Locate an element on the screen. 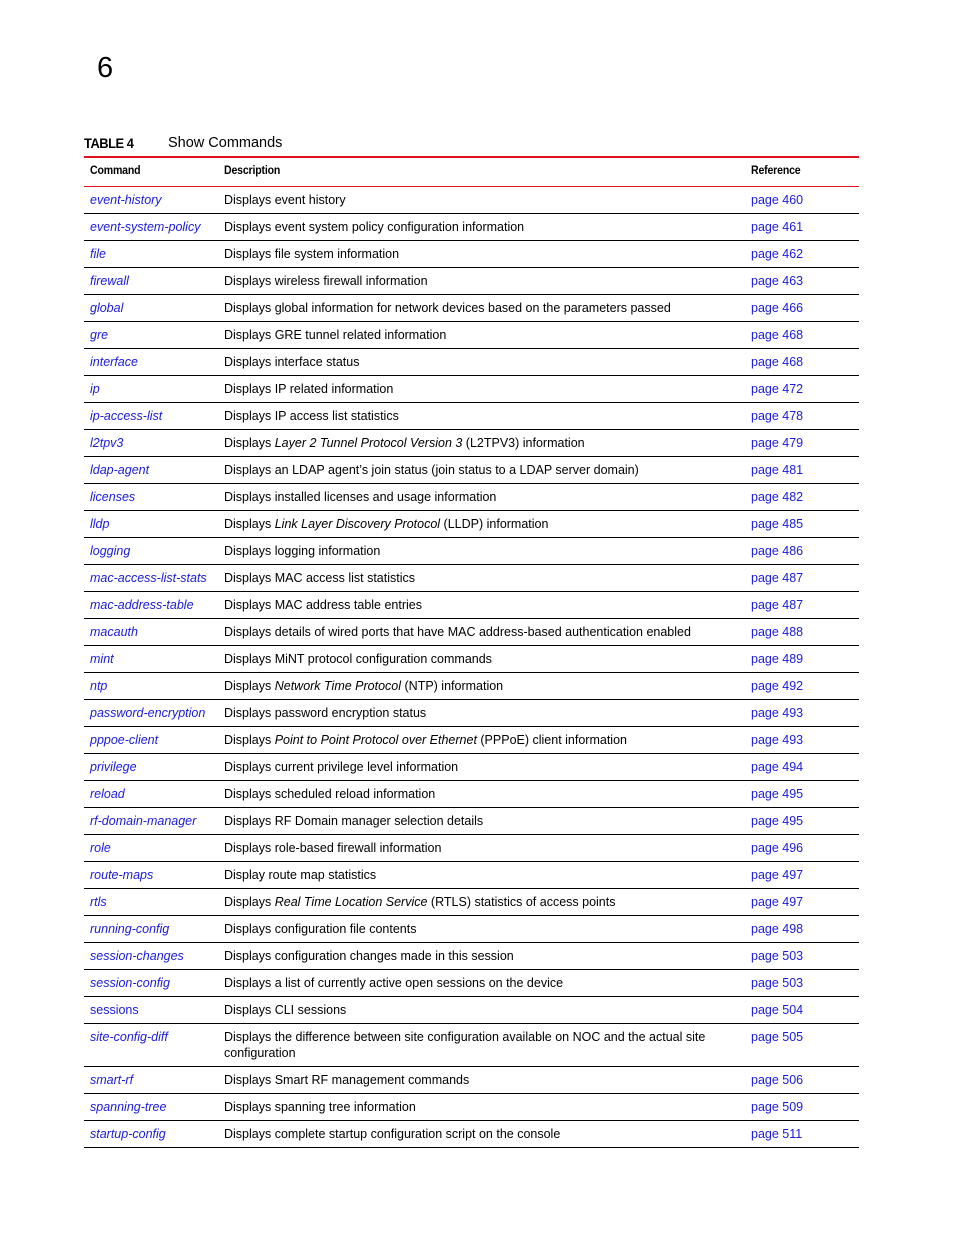 The width and height of the screenshot is (954, 1235). table-title: Show Commands is located at coordinates (225, 143).